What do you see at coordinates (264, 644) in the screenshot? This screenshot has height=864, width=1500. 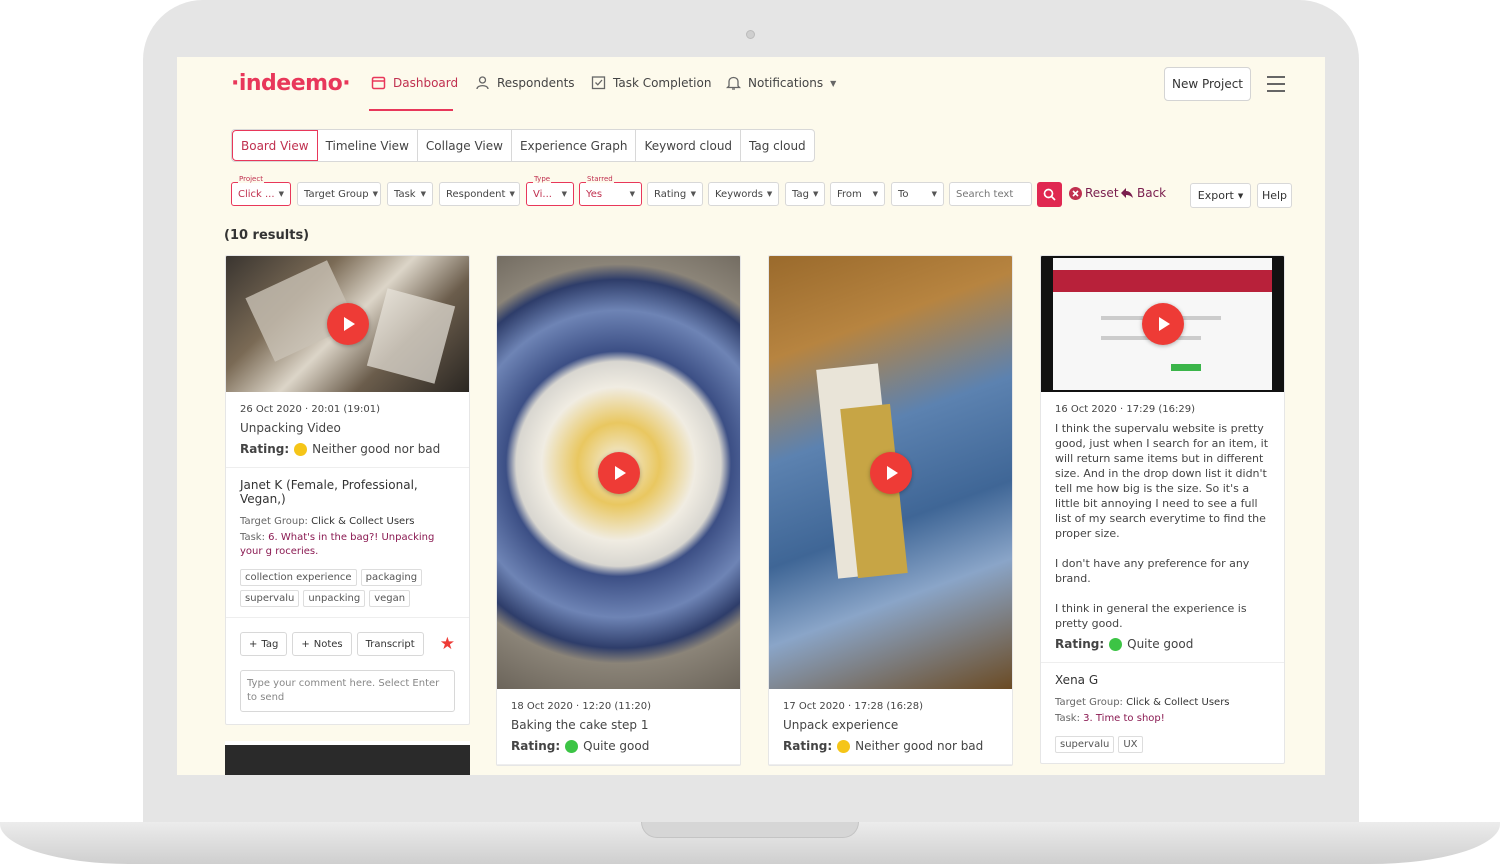 I see `add-tag-button: + Tag` at bounding box center [264, 644].